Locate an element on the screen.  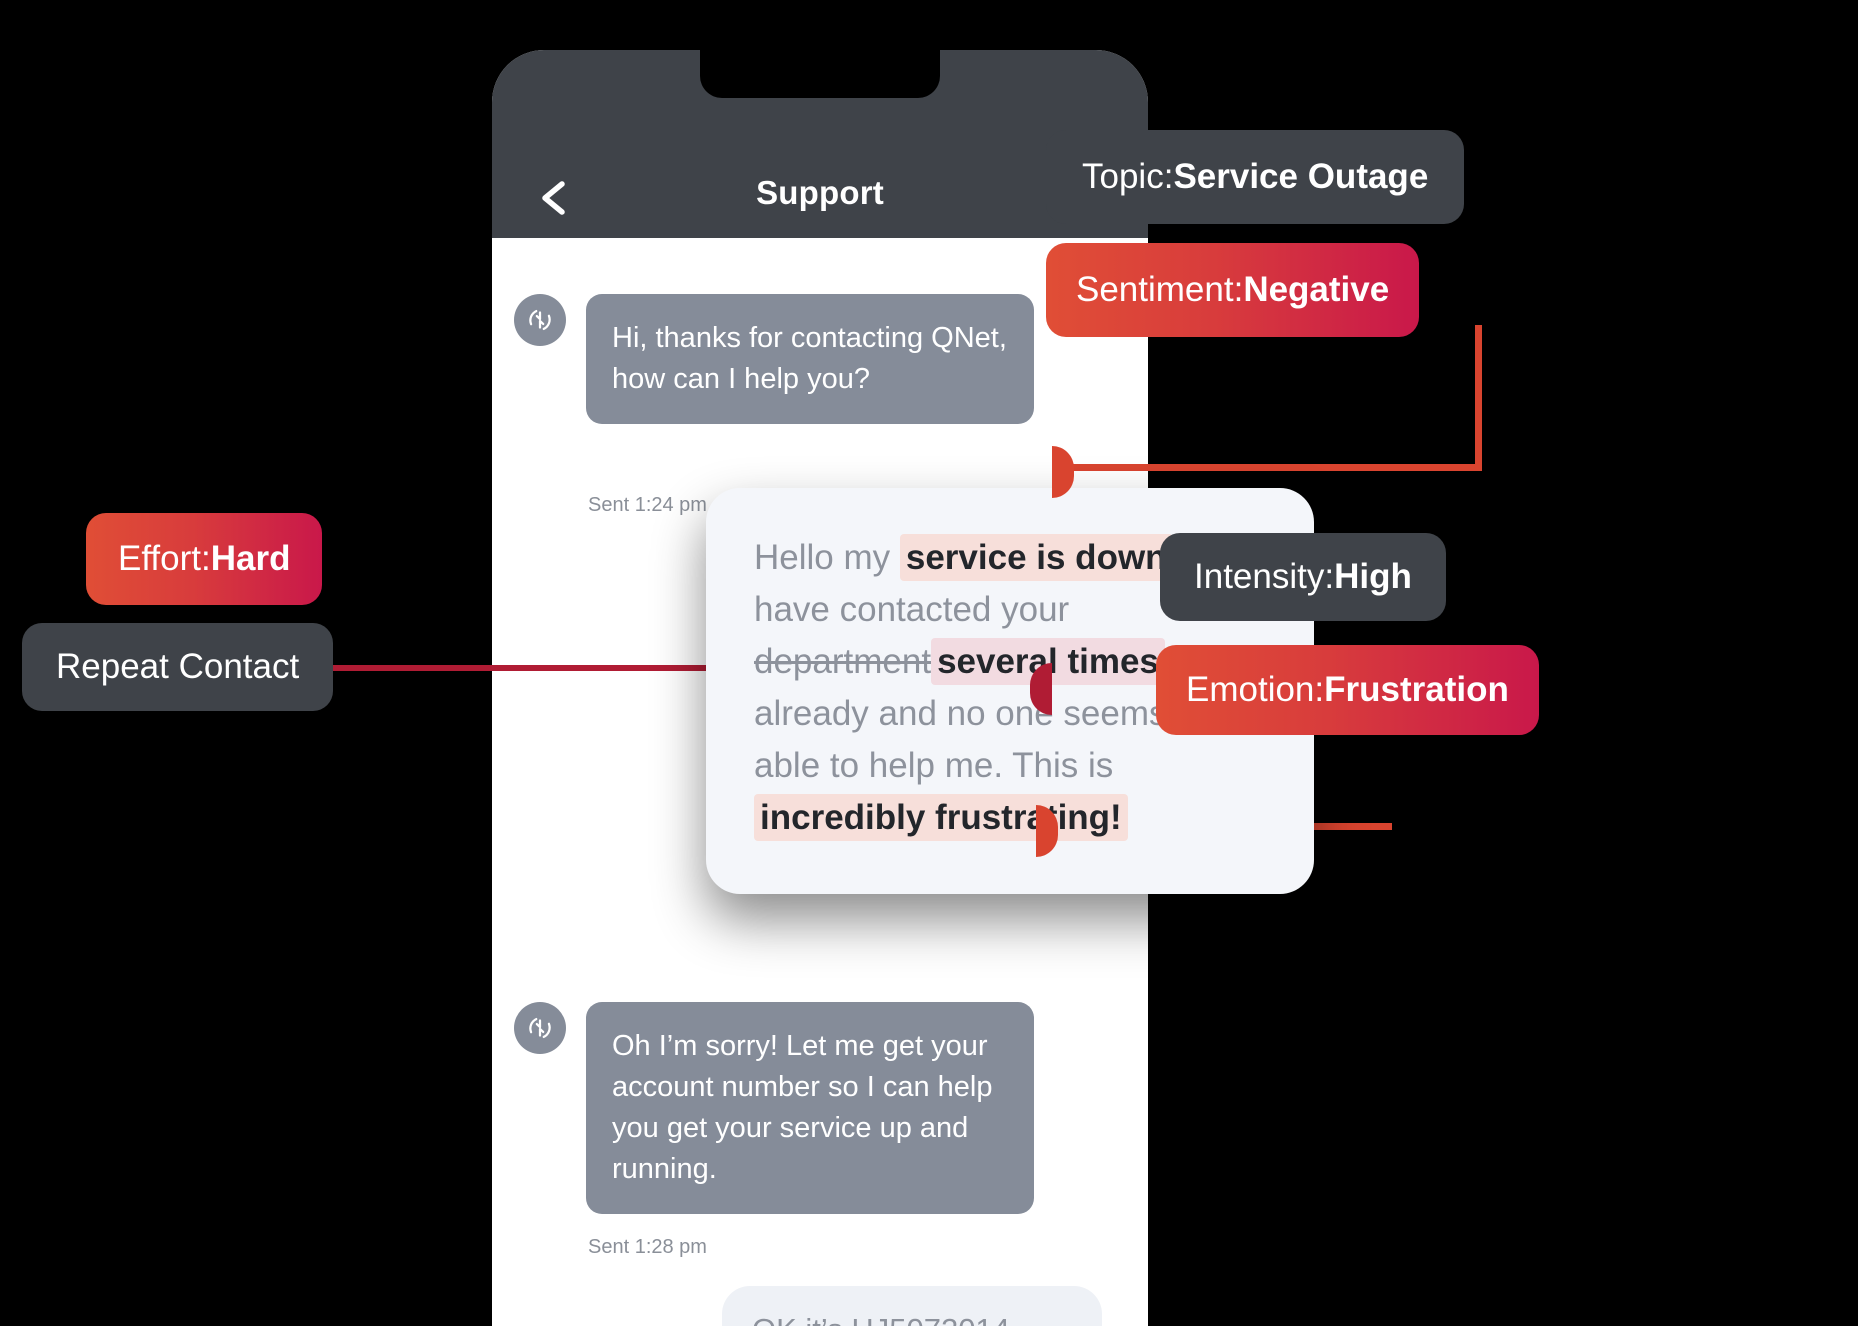
annotation-label: Effort: is located at coordinates (164, 558).